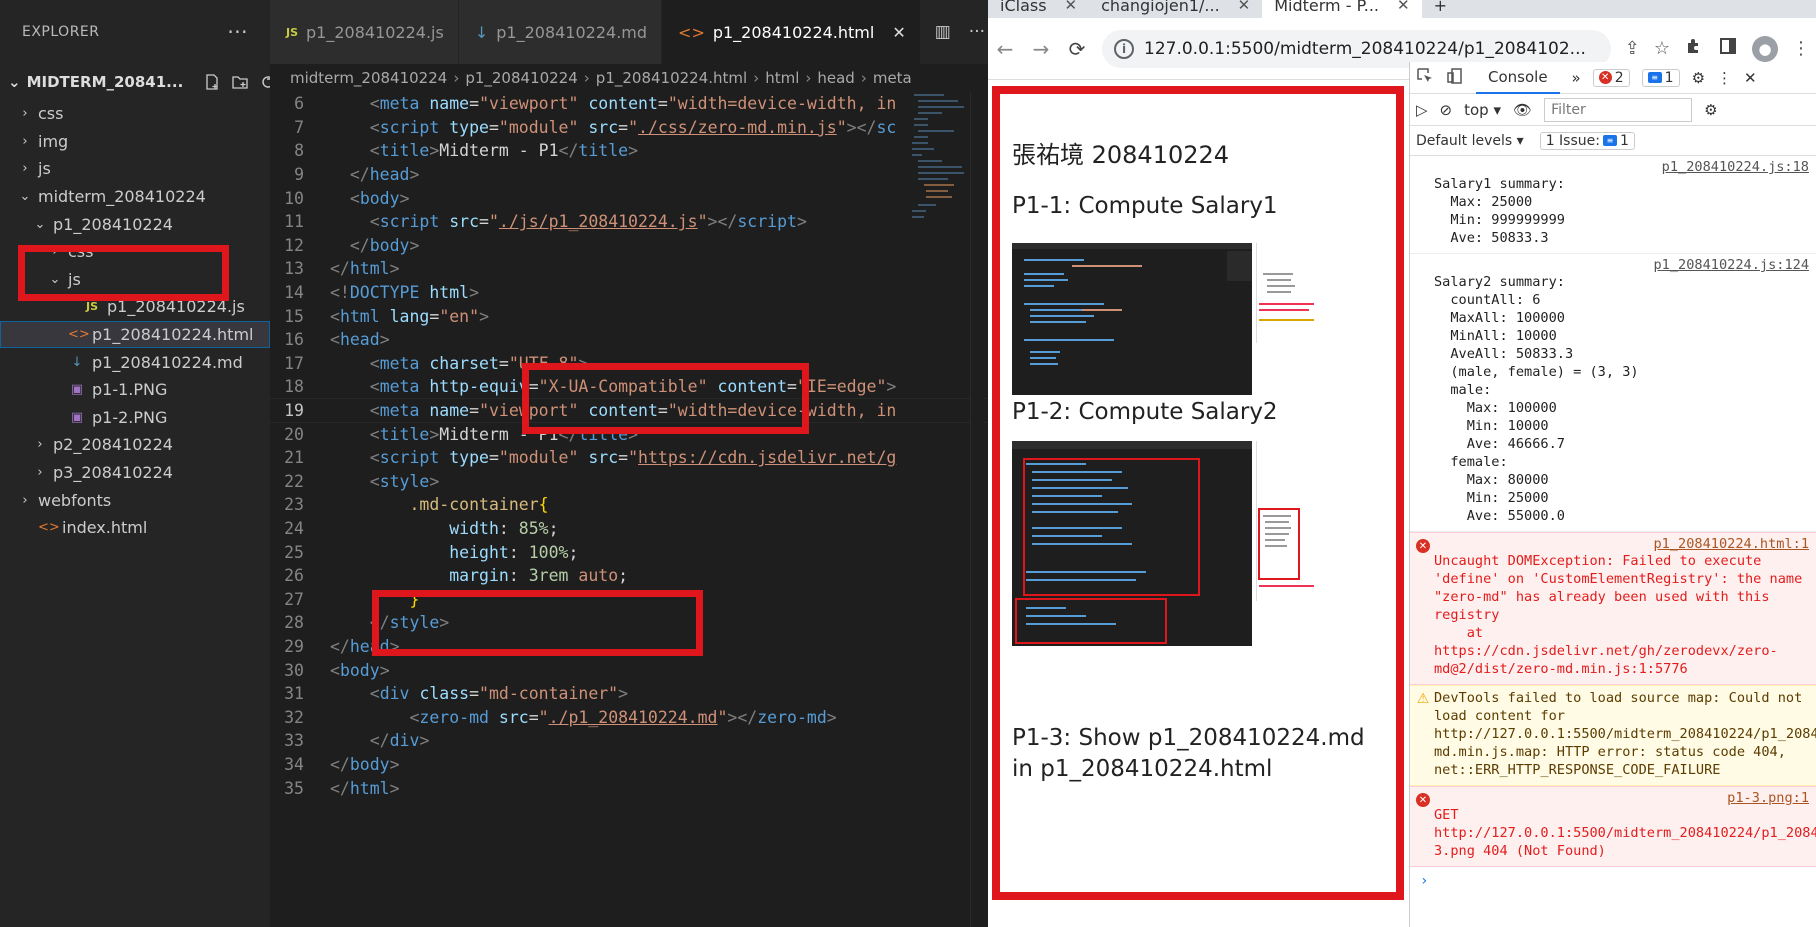  What do you see at coordinates (113, 445) in the screenshot?
I see `tree-item-label: p2_208410224` at bounding box center [113, 445].